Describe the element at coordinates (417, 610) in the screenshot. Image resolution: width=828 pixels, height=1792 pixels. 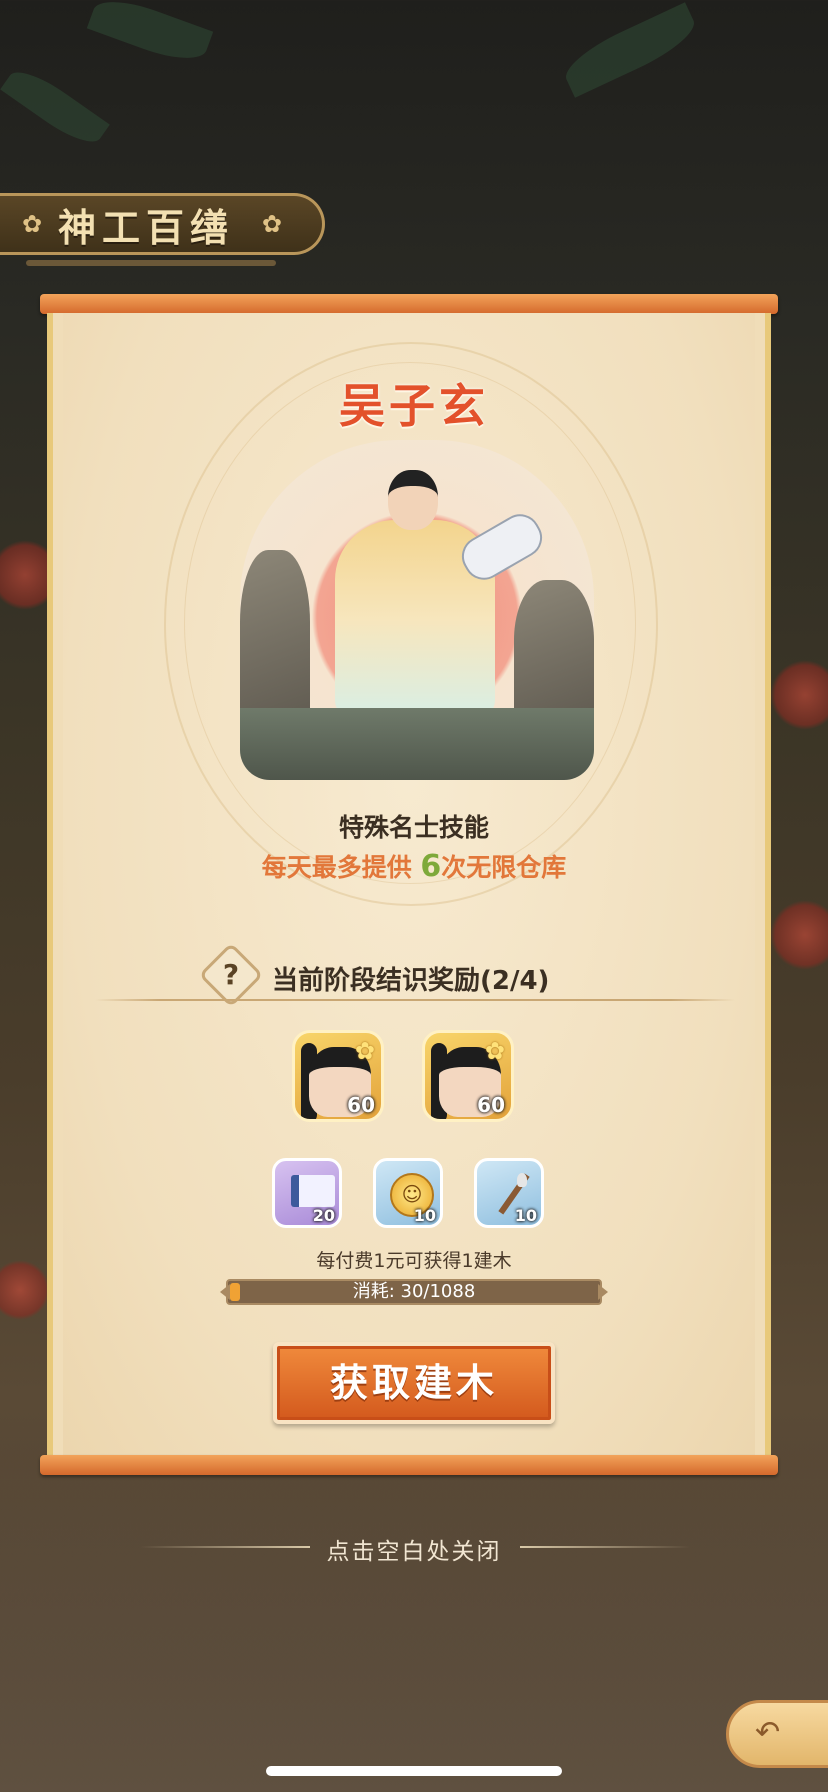
I see `hero-portrait` at that location.